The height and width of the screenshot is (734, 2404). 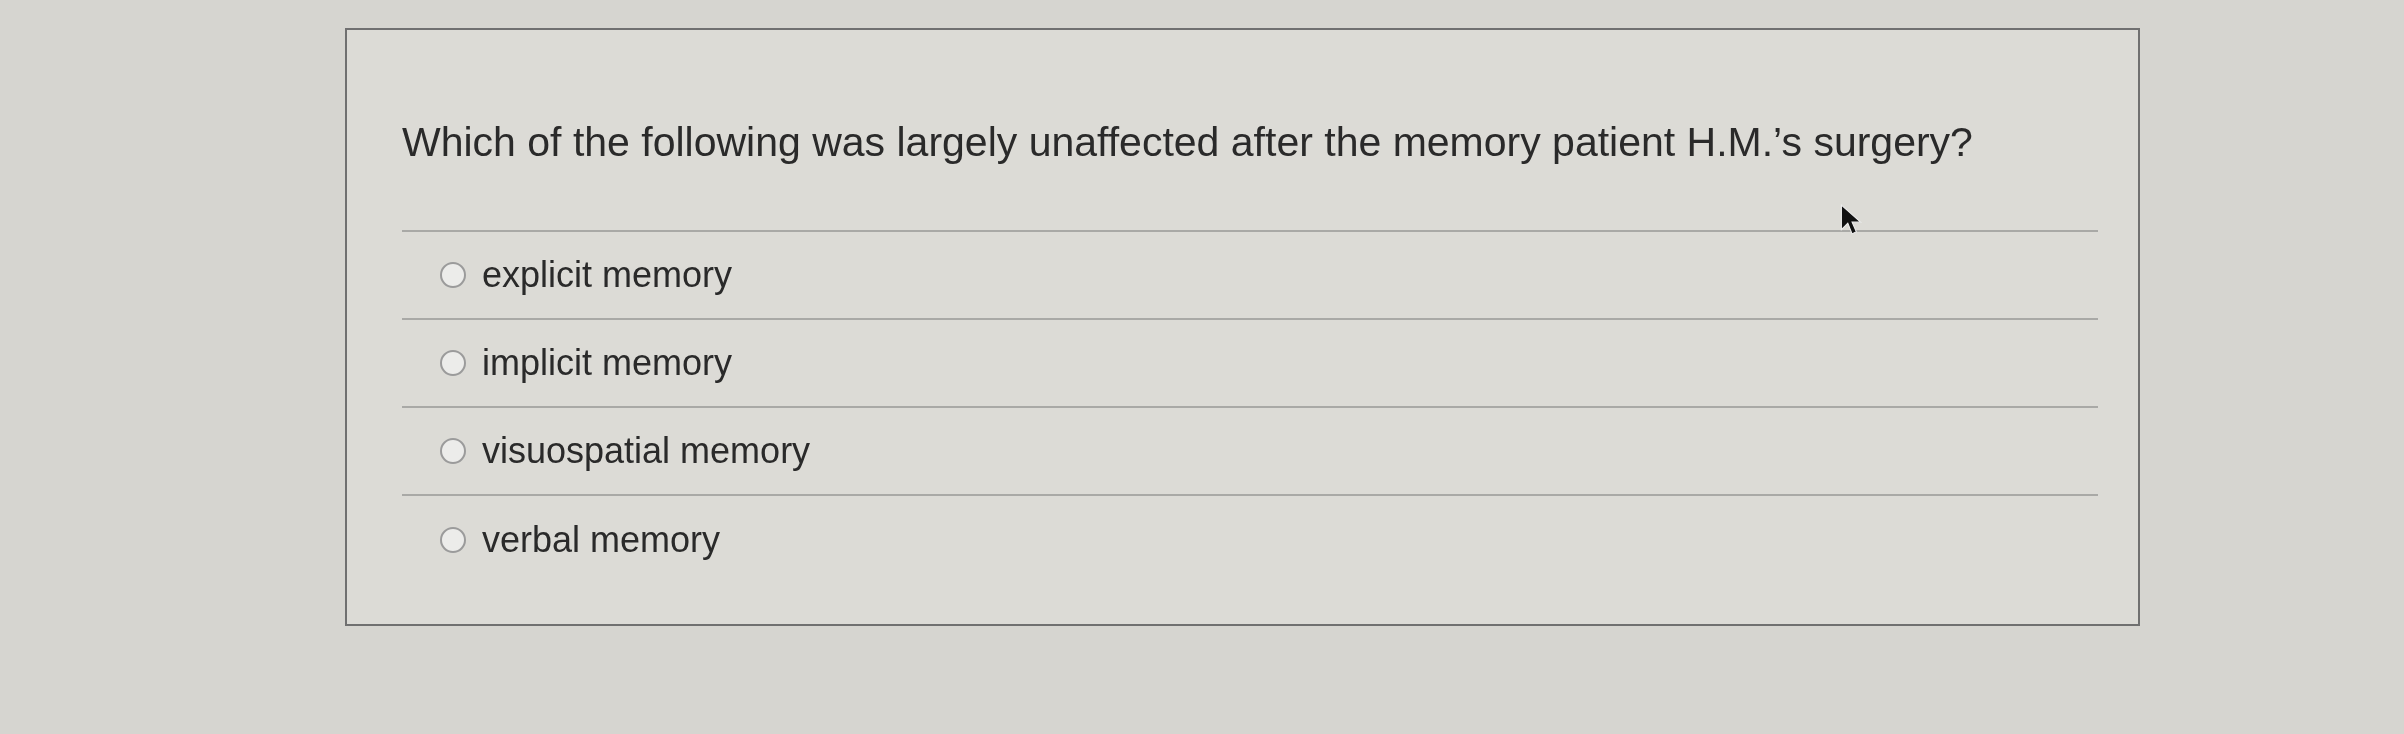 I want to click on option-label: explicit memory, so click(x=607, y=275).